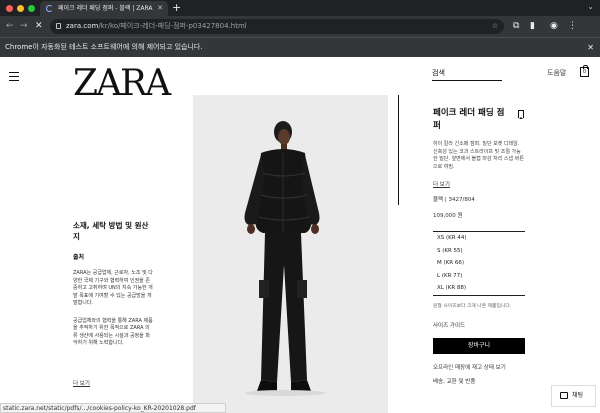 This screenshot has width=600, height=413. Describe the element at coordinates (81, 383) in the screenshot. I see `composition-more-link: 더 보기` at that location.